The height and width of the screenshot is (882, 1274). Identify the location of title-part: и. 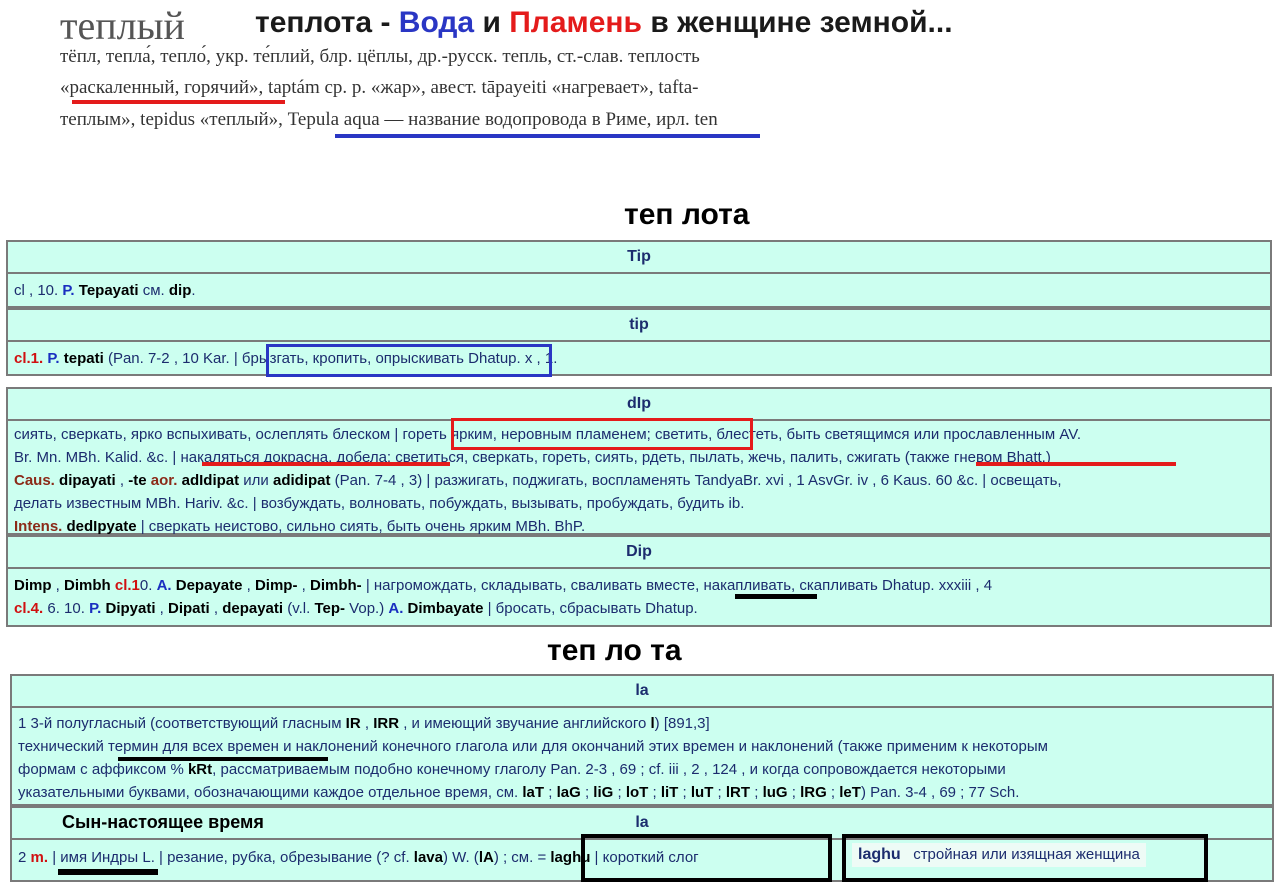
(492, 22).